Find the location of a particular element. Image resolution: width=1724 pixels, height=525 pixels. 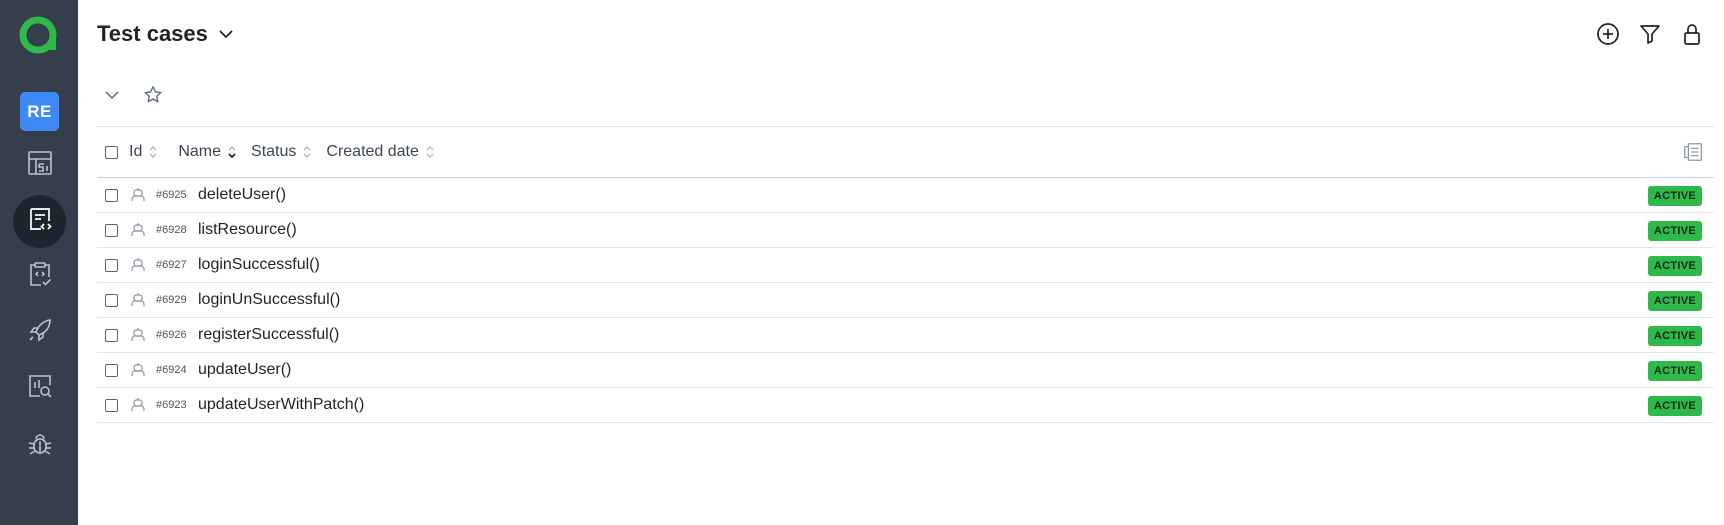

app-logo is located at coordinates (39, 35).